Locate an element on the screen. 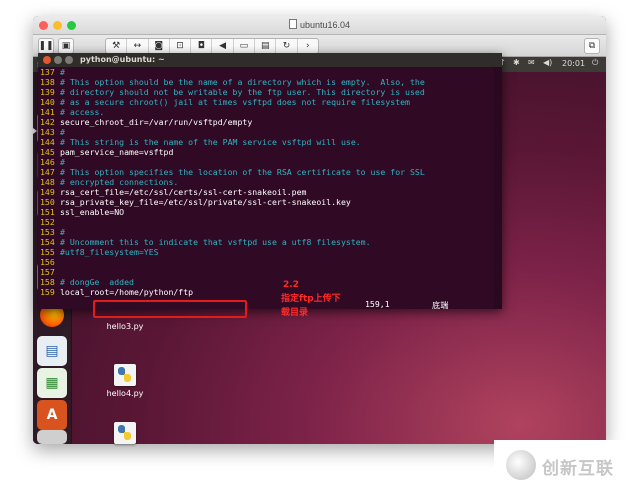 The width and height of the screenshot is (640, 492). line-number: 140 is located at coordinates (47, 102).